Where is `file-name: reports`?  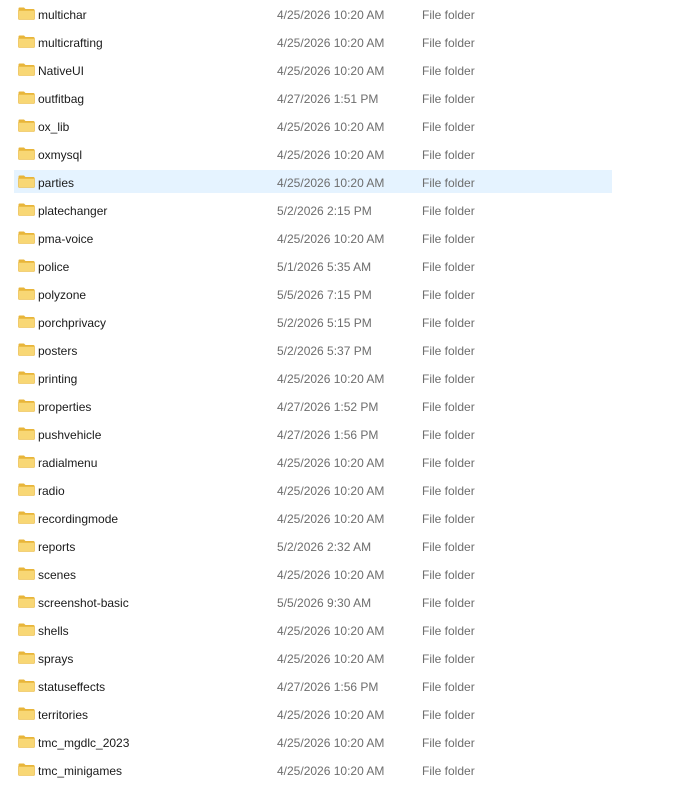
file-name: reports is located at coordinates (57, 547).